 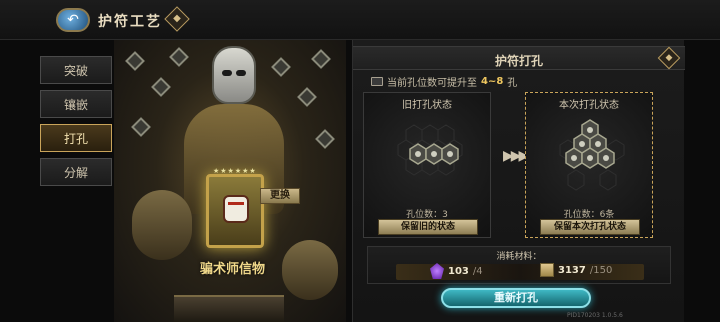 What do you see at coordinates (229, 308) in the screenshot?
I see `statue-base` at bounding box center [229, 308].